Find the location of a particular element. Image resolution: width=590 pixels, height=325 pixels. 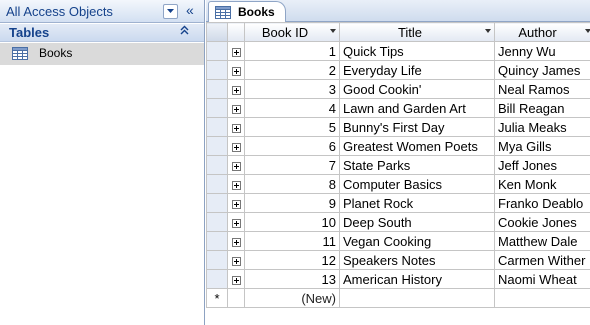

cell-book-id: 9 is located at coordinates (292, 203).